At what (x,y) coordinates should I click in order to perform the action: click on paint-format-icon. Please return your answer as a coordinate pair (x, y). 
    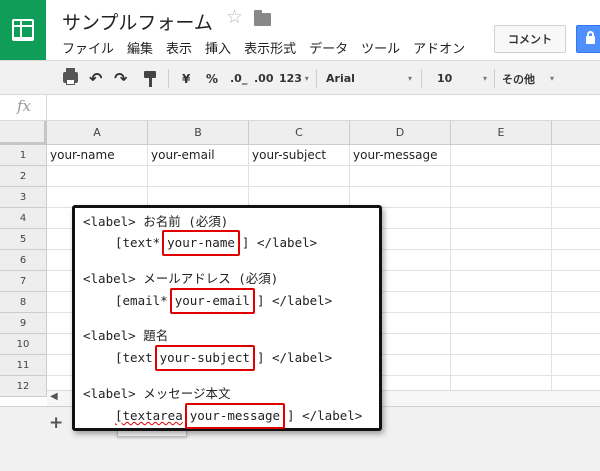
    Looking at the image, I should click on (150, 79).